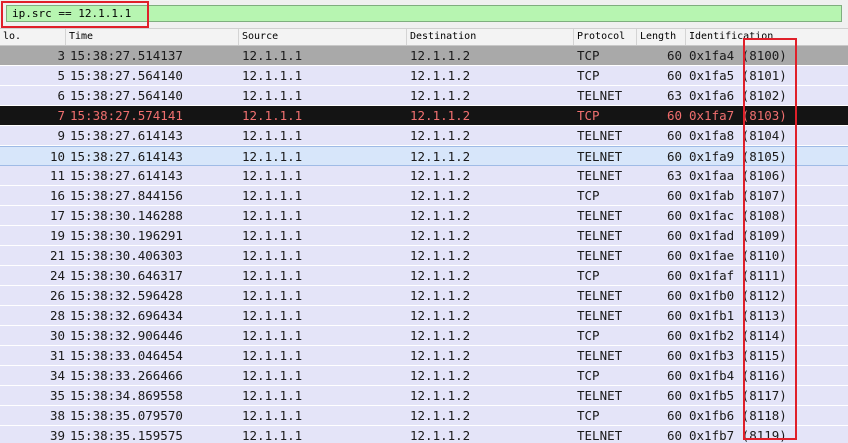 This screenshot has height=443, width=848. Describe the element at coordinates (57, 275) in the screenshot. I see `packet-number: 24` at that location.